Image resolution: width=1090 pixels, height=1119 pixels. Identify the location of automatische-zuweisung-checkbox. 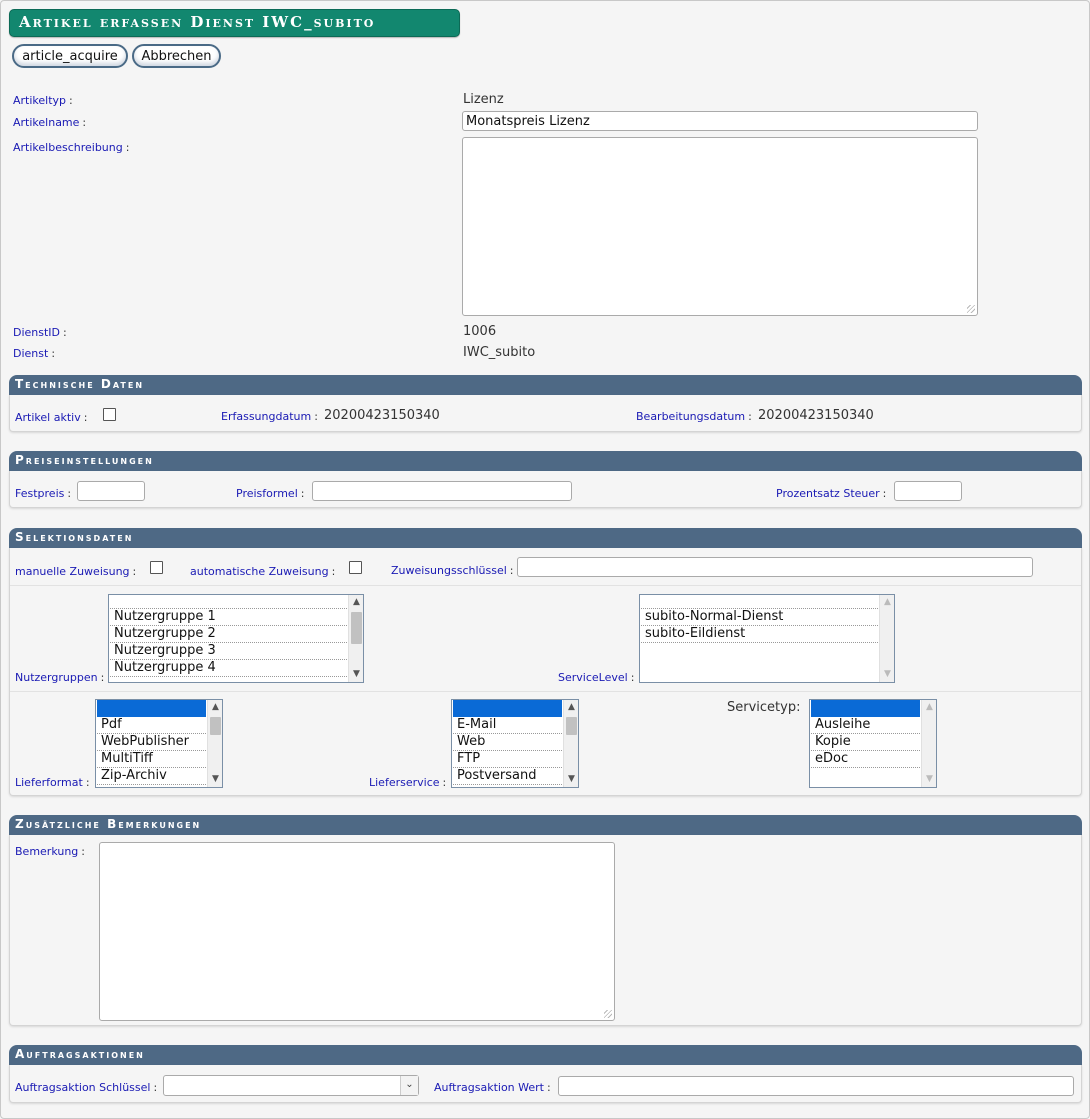
(355, 567).